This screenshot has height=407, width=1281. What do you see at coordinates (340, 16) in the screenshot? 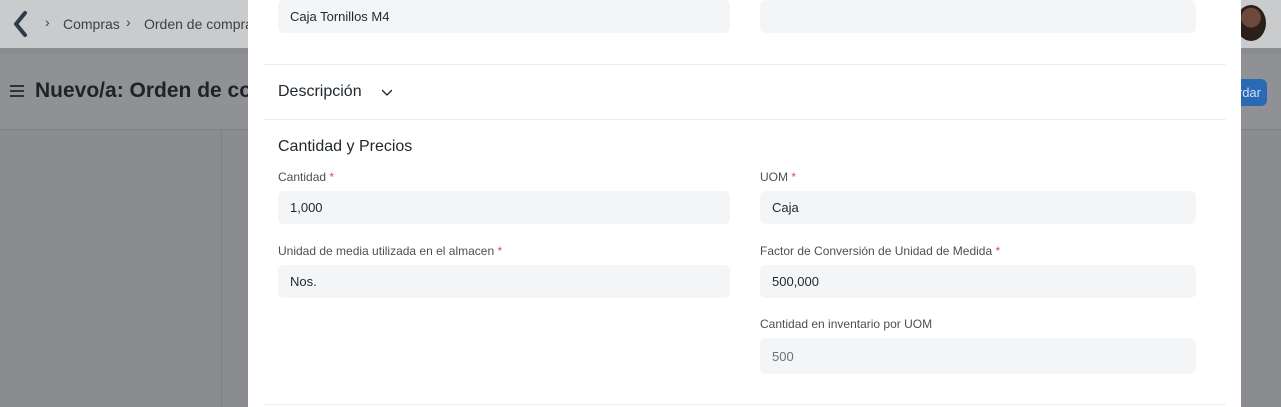
I see `item-name-value: Caja Tornillos M4` at bounding box center [340, 16].